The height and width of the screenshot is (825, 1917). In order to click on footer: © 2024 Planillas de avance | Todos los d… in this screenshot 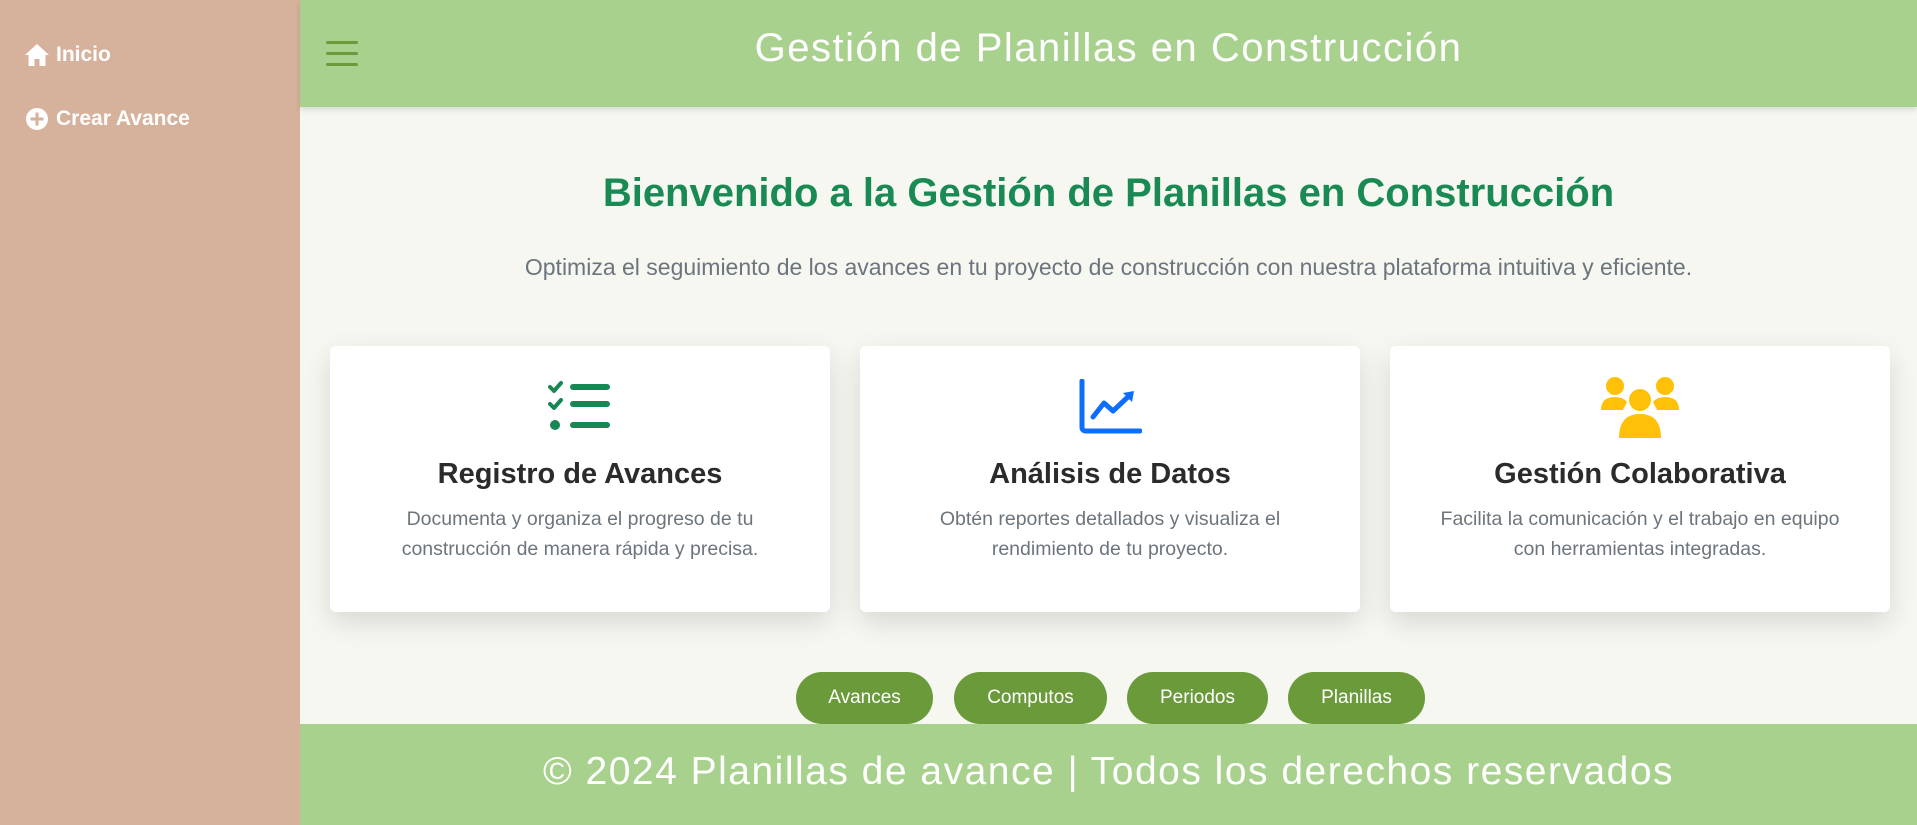, I will do `click(1108, 774)`.